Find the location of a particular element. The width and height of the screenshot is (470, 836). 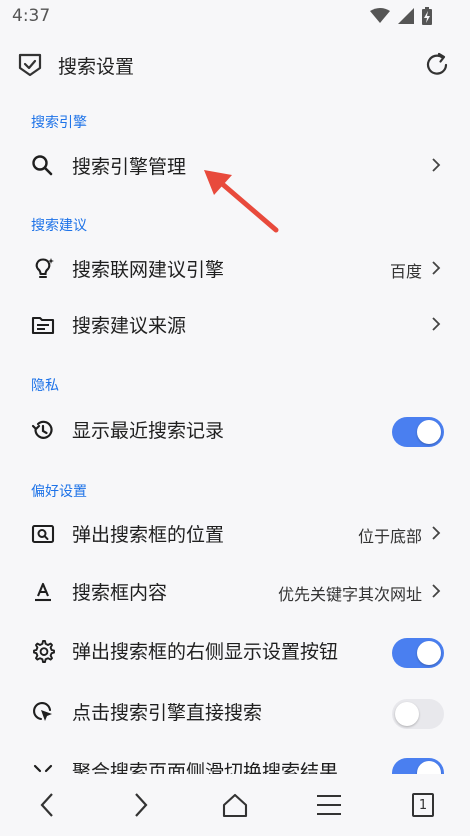

app-header: 搜索设置 is located at coordinates (235, 65).